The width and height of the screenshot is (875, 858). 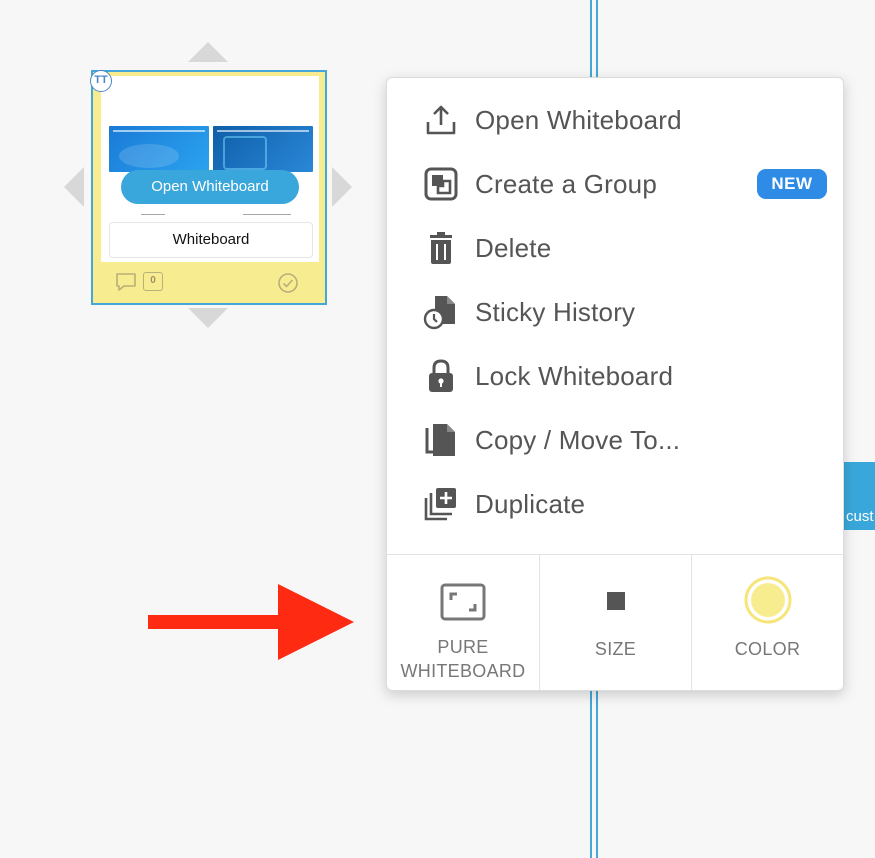 I want to click on color-button: COLOR, so click(x=767, y=622).